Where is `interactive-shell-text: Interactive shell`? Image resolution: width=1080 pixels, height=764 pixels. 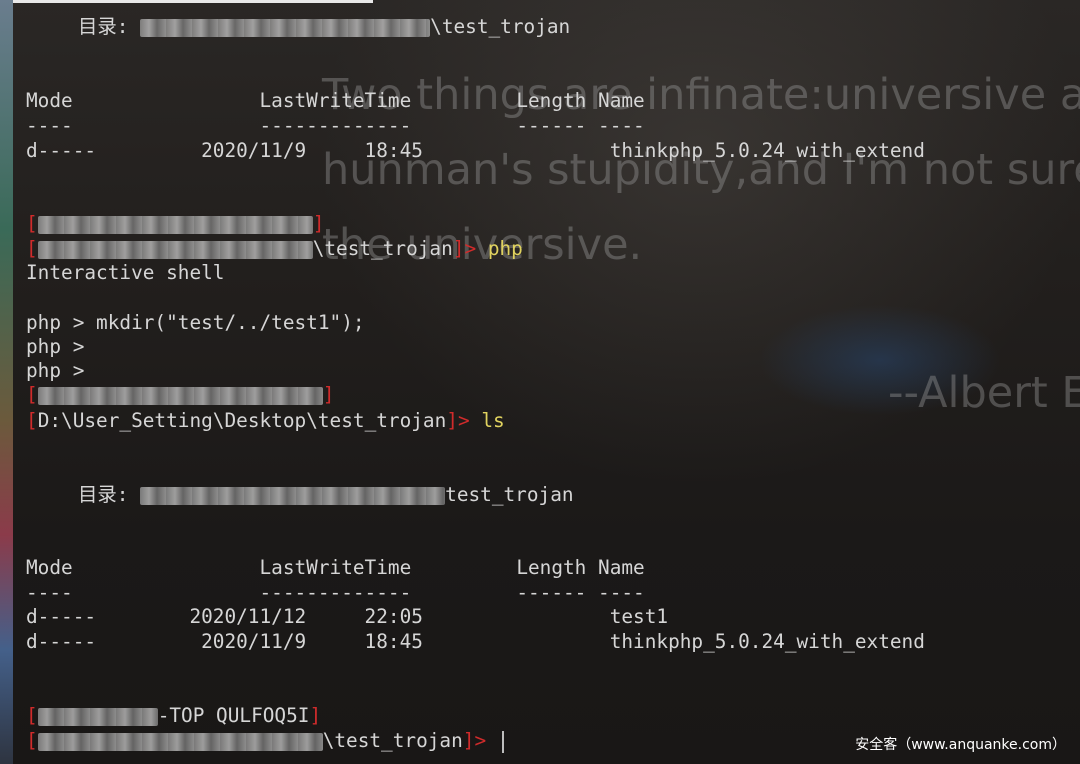
interactive-shell-text: Interactive shell is located at coordinates (125, 272).